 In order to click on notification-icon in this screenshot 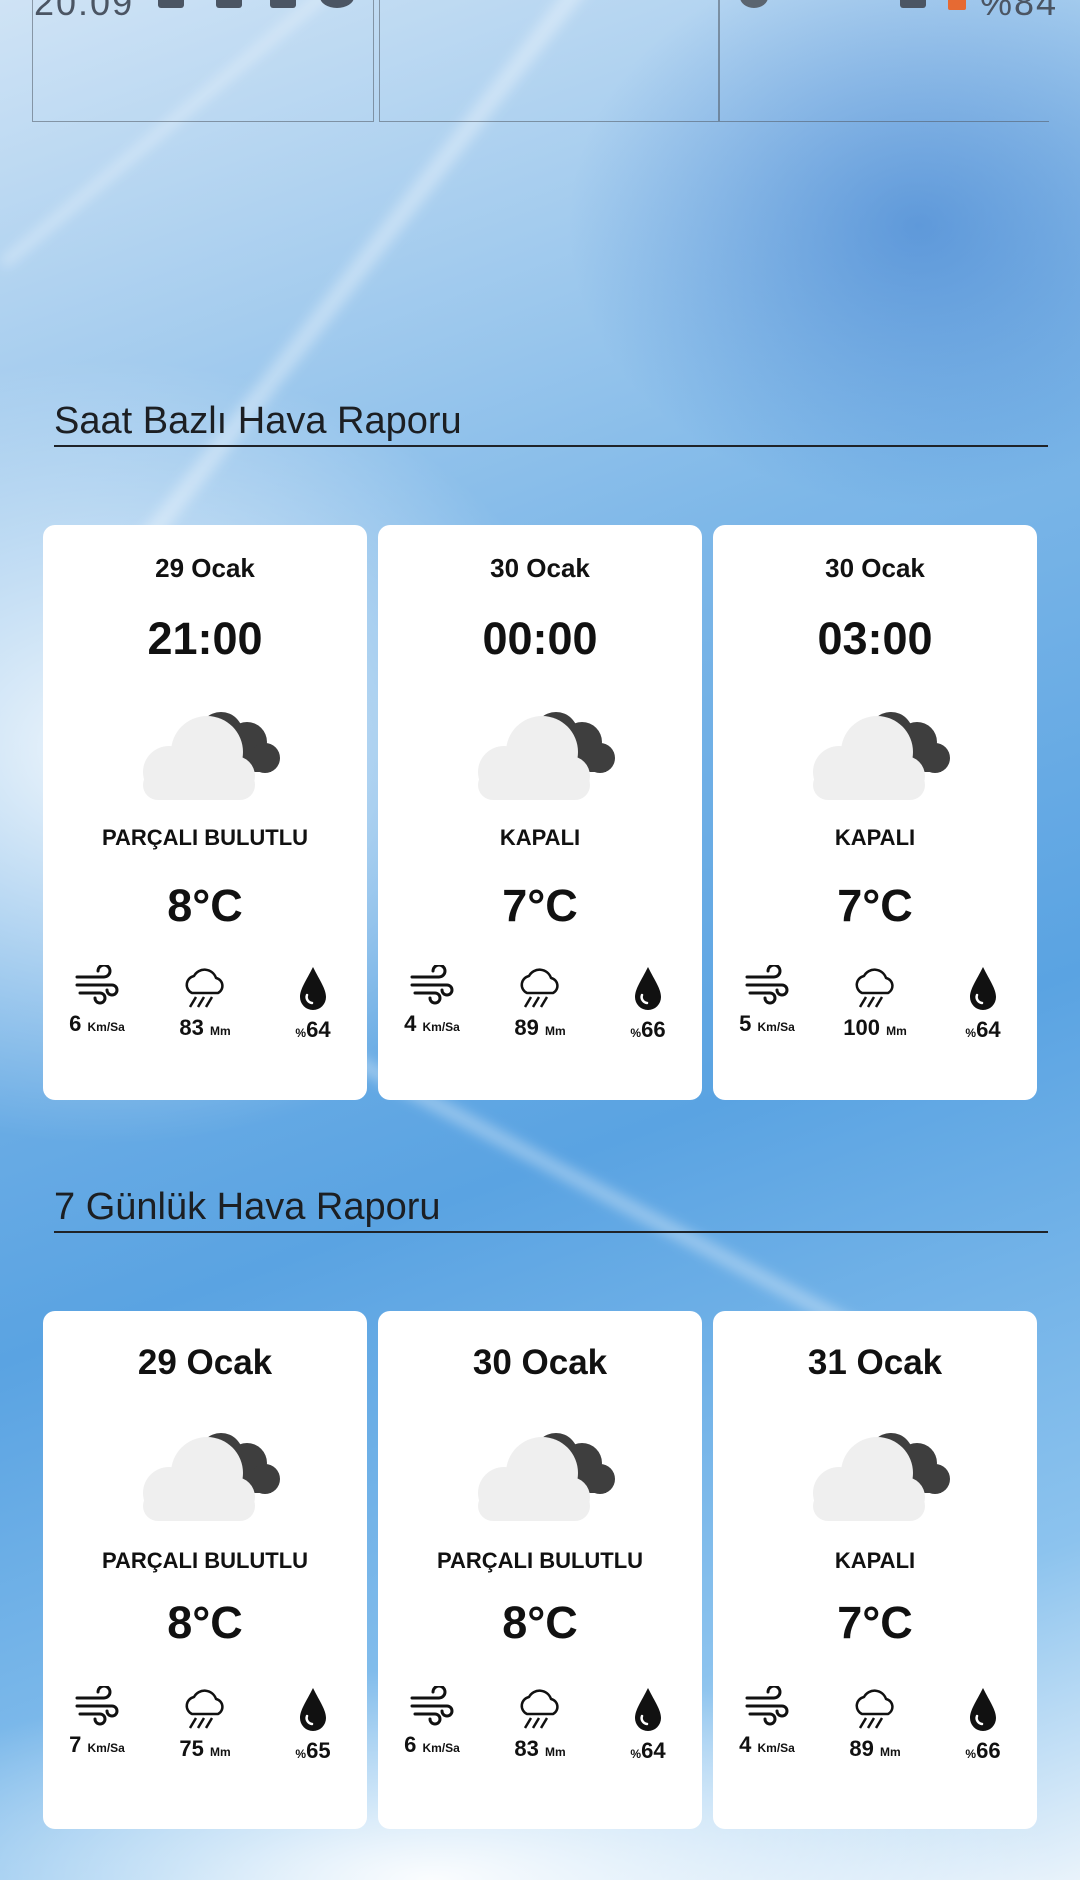, I will do `click(229, 4)`.